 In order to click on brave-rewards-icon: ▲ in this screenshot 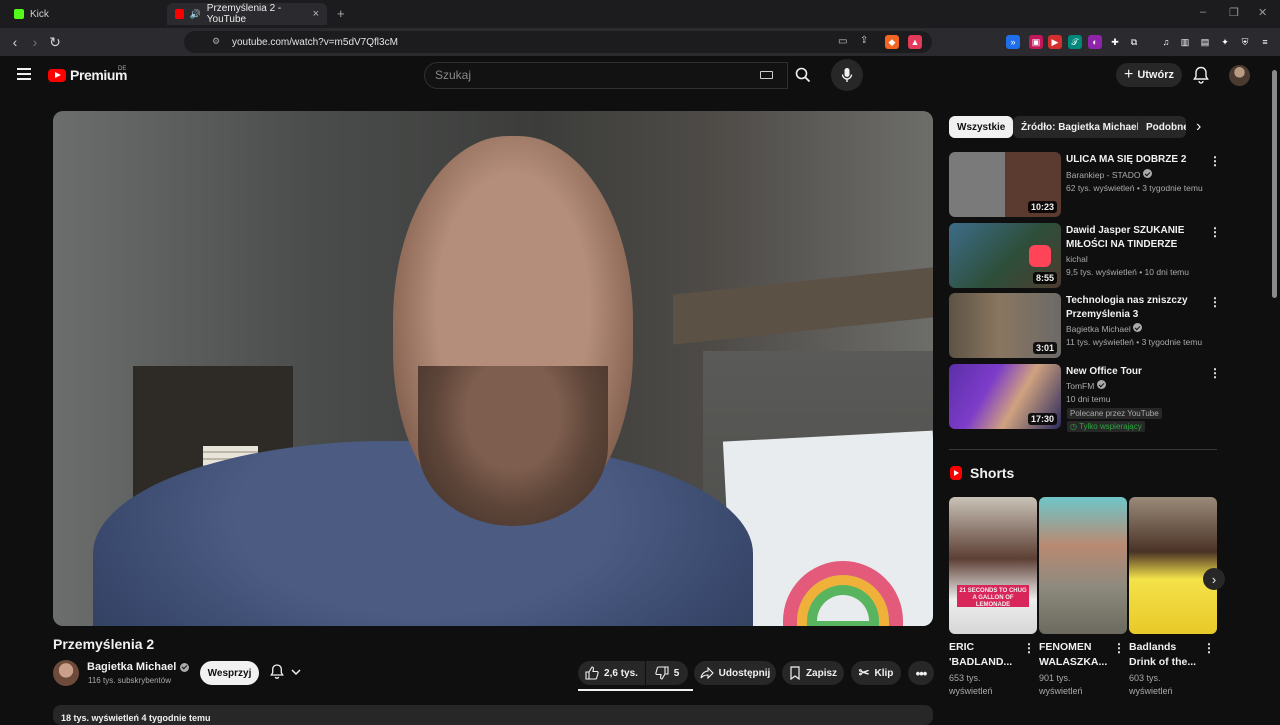, I will do `click(915, 42)`.